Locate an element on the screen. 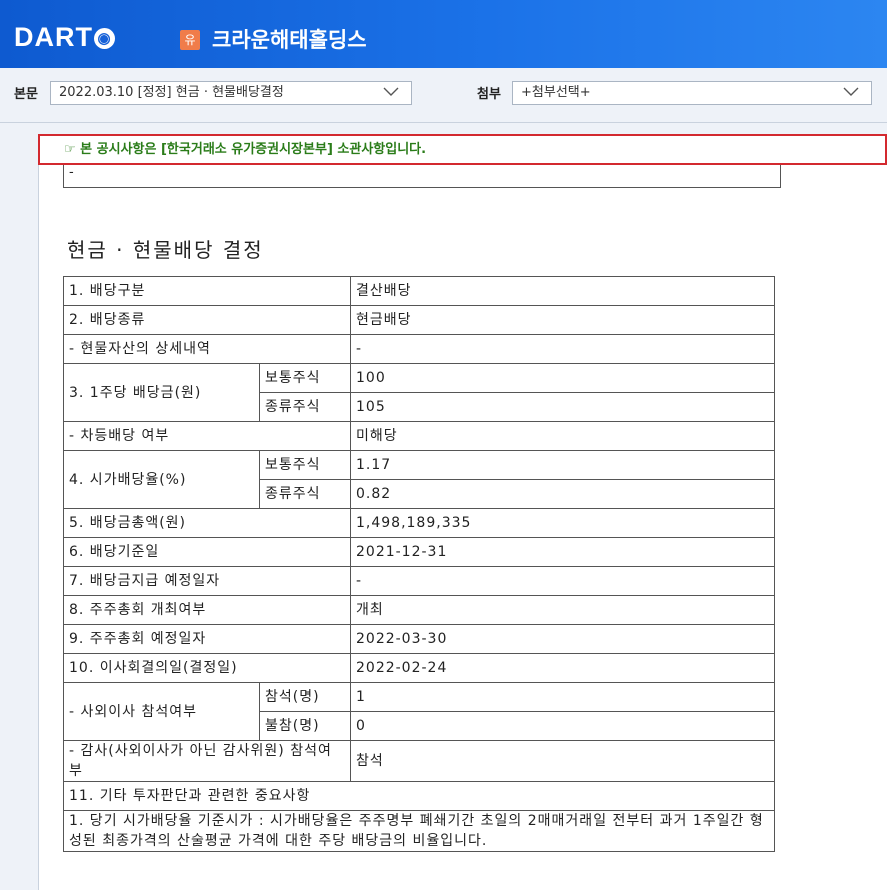 Image resolution: width=887 pixels, height=890 pixels. row-value: 결산배당 is located at coordinates (562, 291).